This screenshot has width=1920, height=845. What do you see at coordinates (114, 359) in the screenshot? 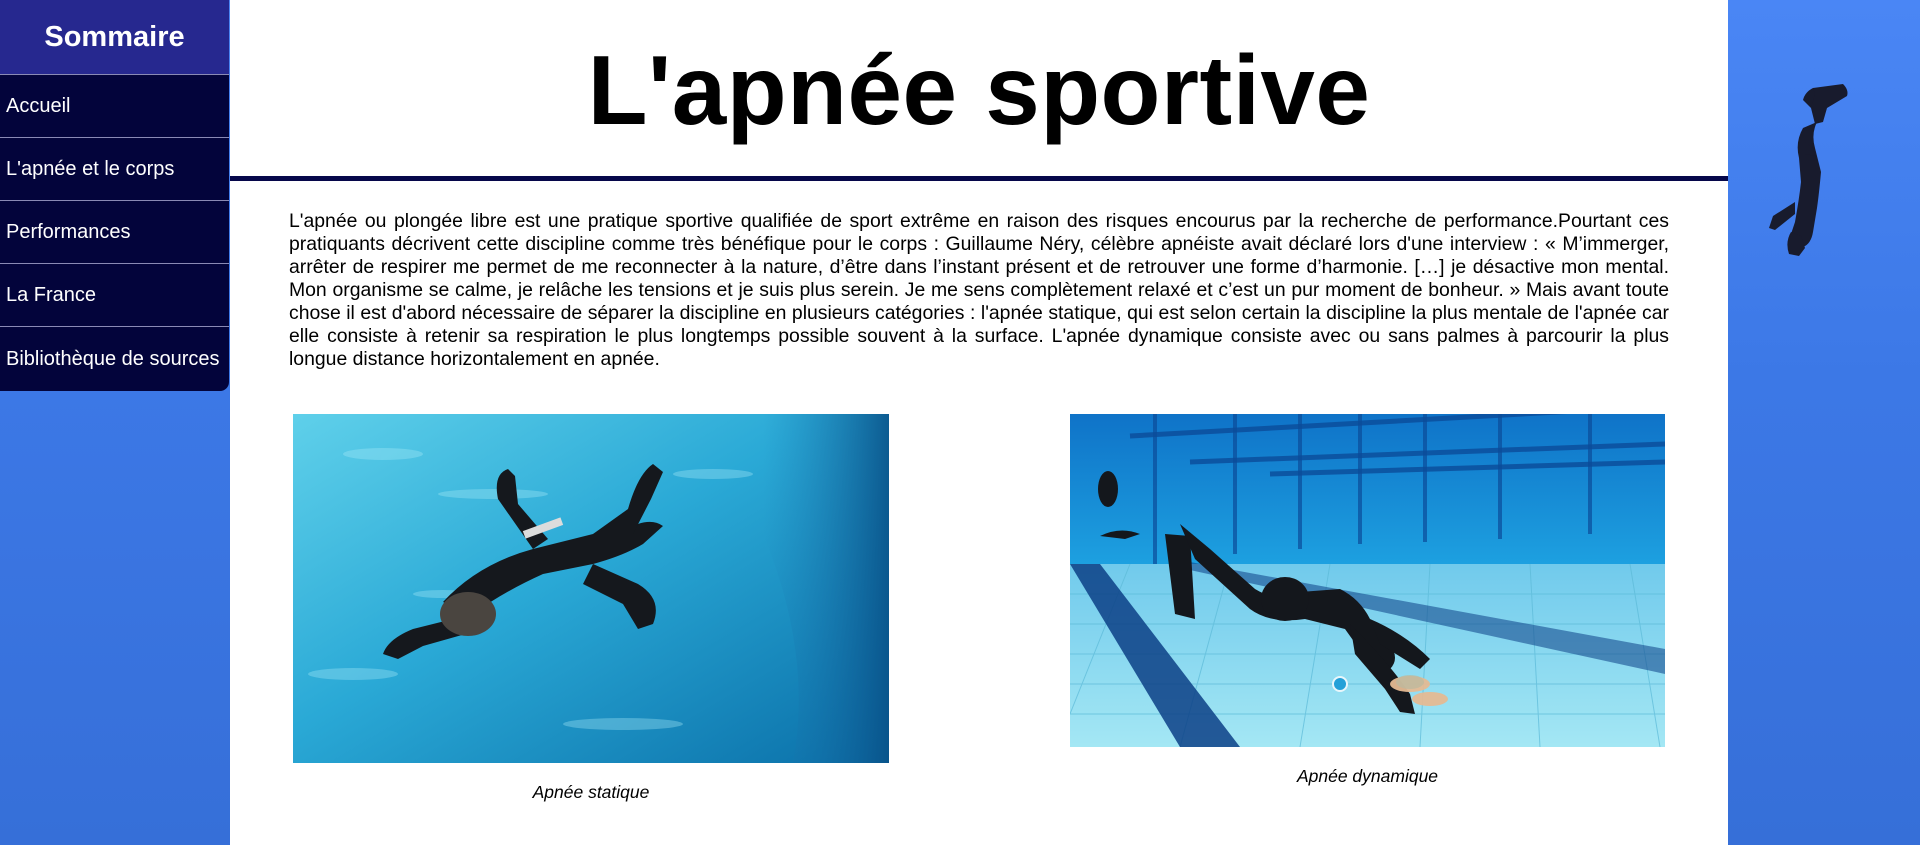
I see `sidebar-item-bibliotheque-de-sources: Bibliothèque de sources` at bounding box center [114, 359].